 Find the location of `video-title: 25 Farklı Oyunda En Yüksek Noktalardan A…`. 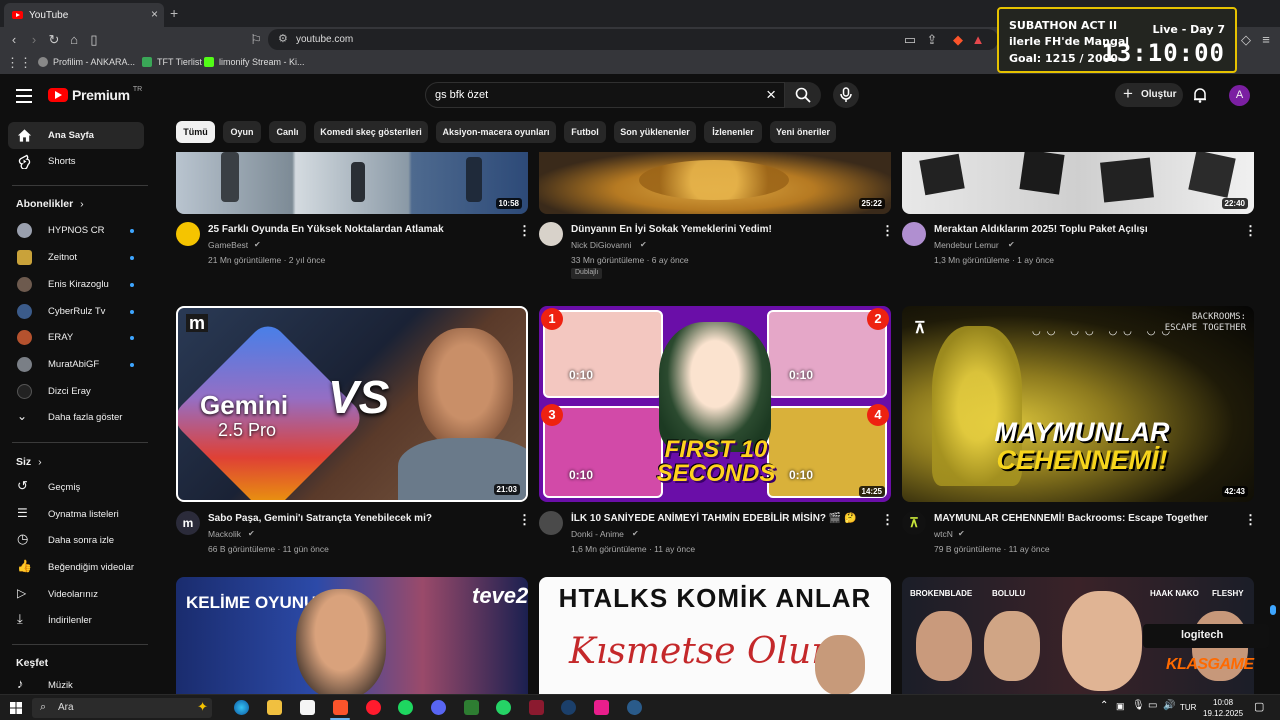

video-title: 25 Farklı Oyunda En Yüksek Noktalardan A… is located at coordinates (326, 229).